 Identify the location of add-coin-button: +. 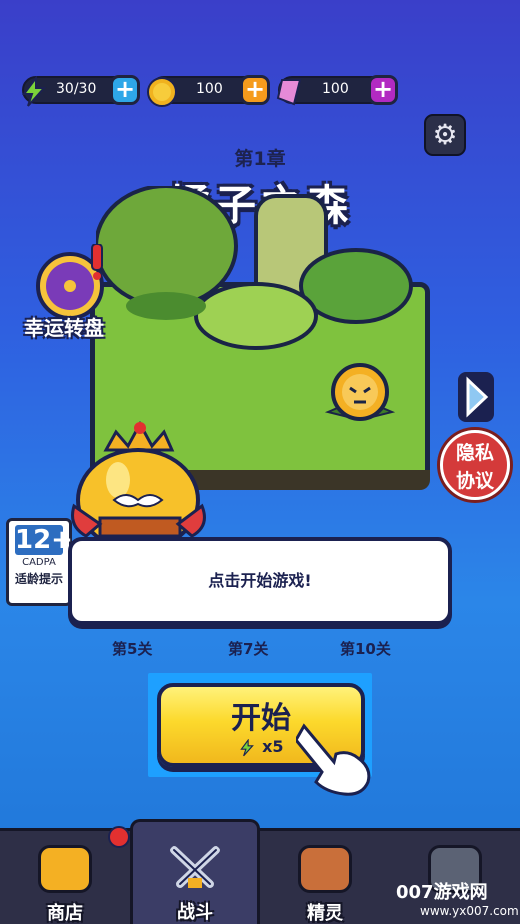
(255, 90).